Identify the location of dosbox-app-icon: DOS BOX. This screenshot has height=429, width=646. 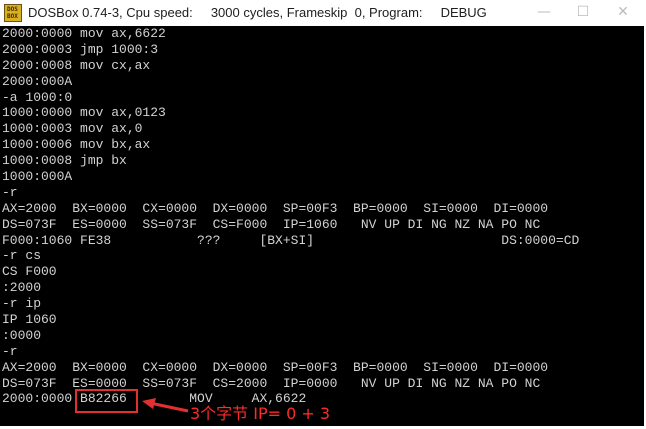
(13, 13).